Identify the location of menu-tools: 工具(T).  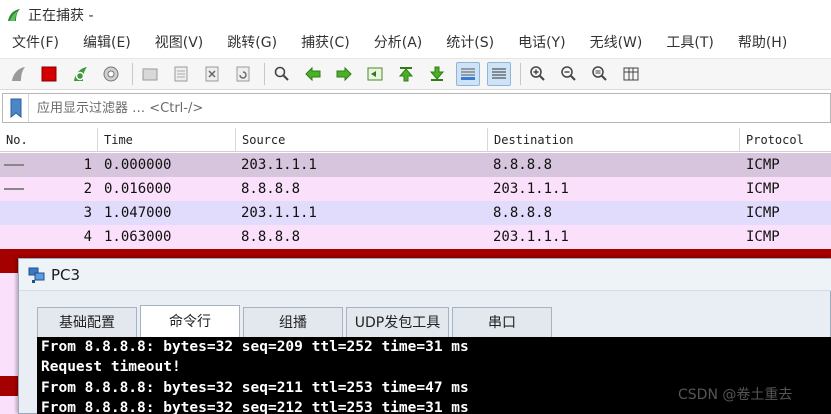
(689, 43).